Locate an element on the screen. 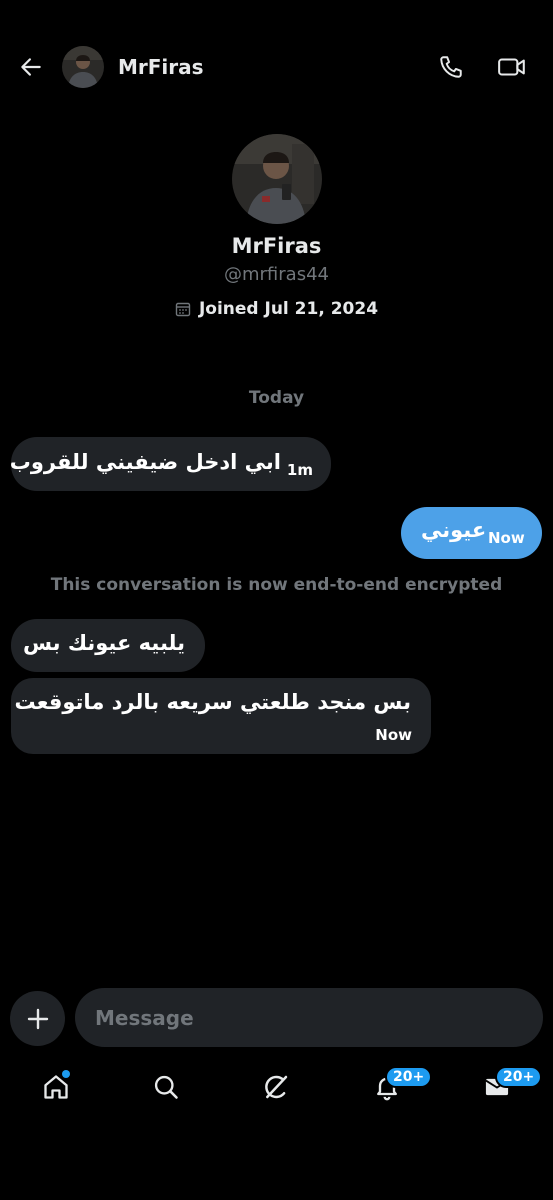  call-button is located at coordinates (451, 67).